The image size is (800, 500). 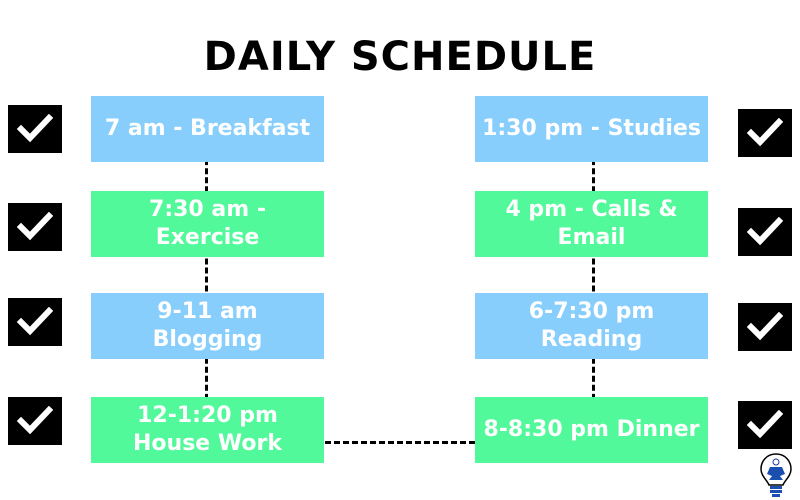 I want to click on schedule-item-label: 4 pm - Calls & Email, so click(x=591, y=223).